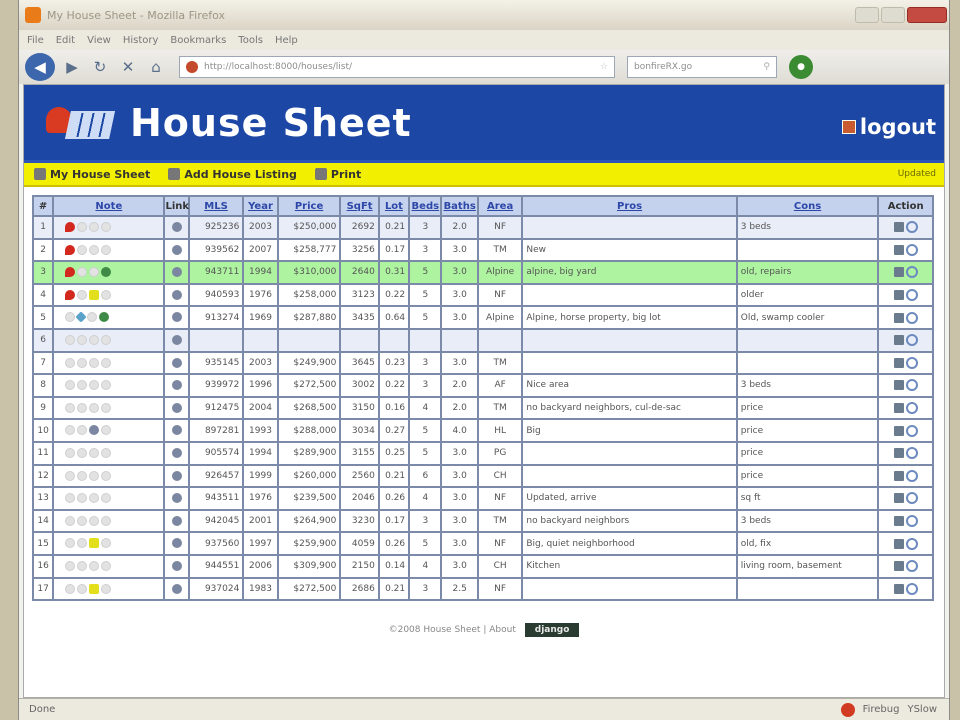  Describe the element at coordinates (94, 430) in the screenshot. I see `link-icon` at that location.